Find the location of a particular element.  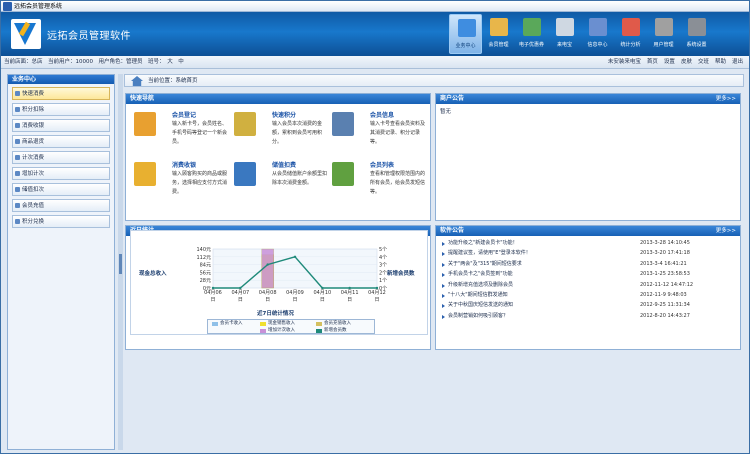

news-item: 提醒建议签，请使用"E"登录本软件！ 2013-3-20 17:41:18 is located at coordinates (588, 253).